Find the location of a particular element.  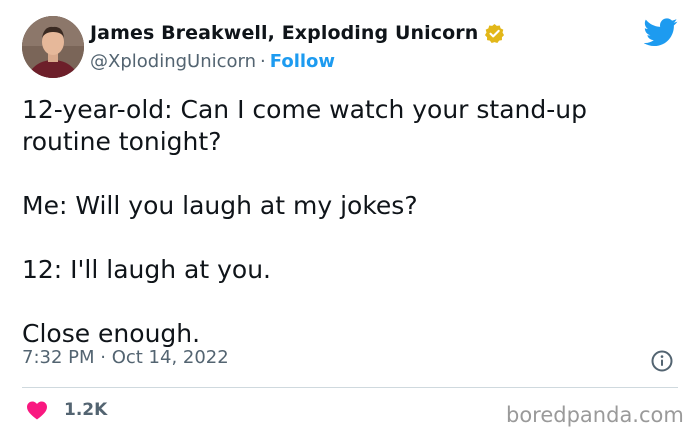

tweet-line: Close enough. is located at coordinates (111, 333).